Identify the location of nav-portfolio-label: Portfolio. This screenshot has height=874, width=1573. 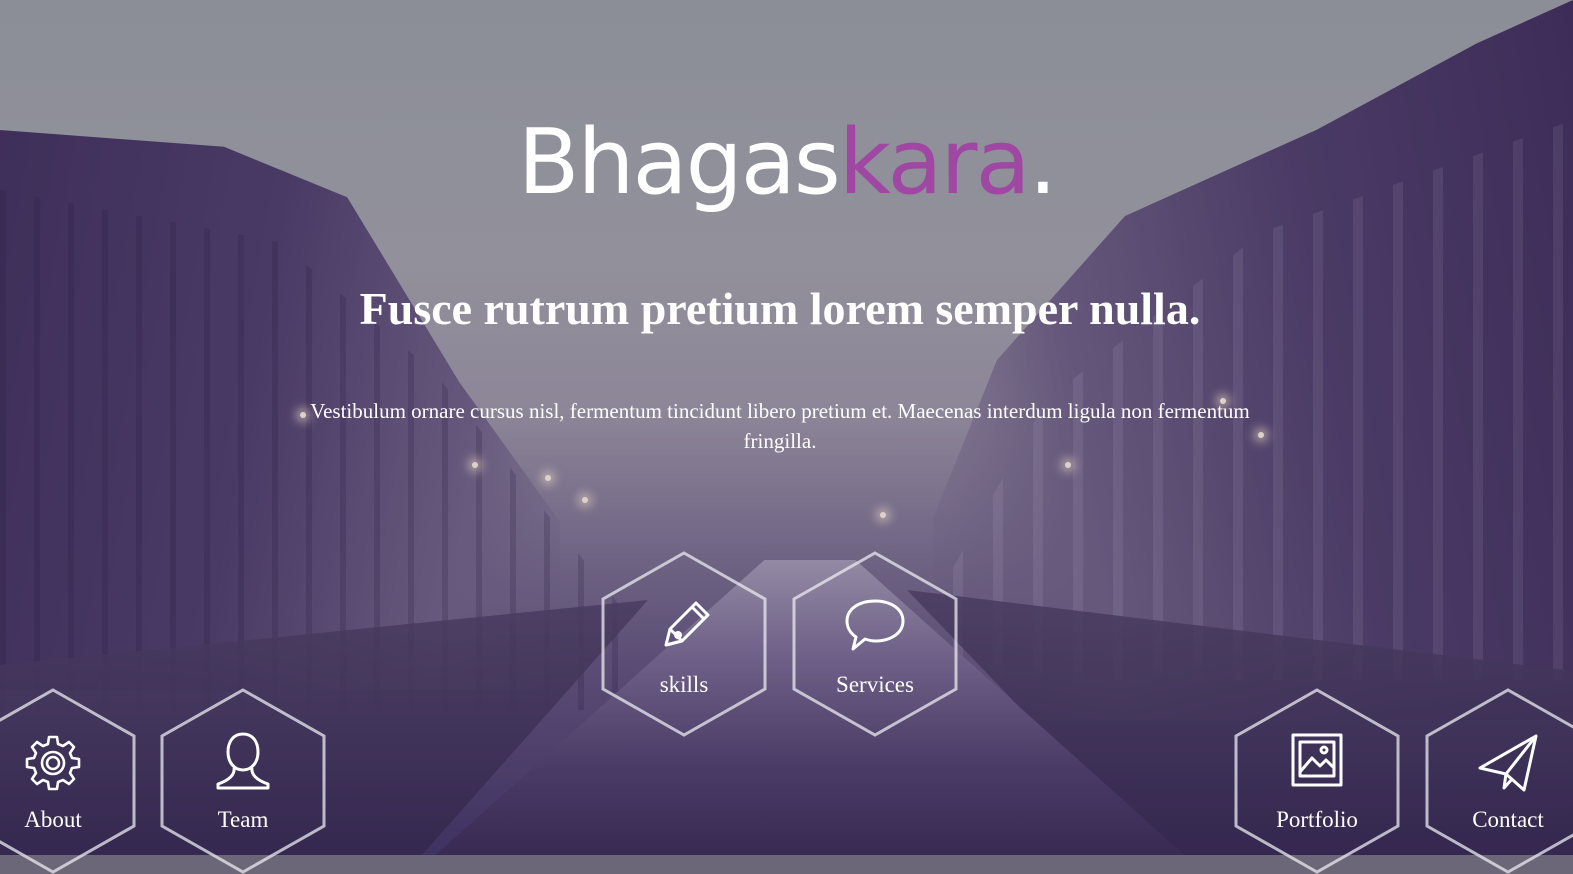
(1317, 819).